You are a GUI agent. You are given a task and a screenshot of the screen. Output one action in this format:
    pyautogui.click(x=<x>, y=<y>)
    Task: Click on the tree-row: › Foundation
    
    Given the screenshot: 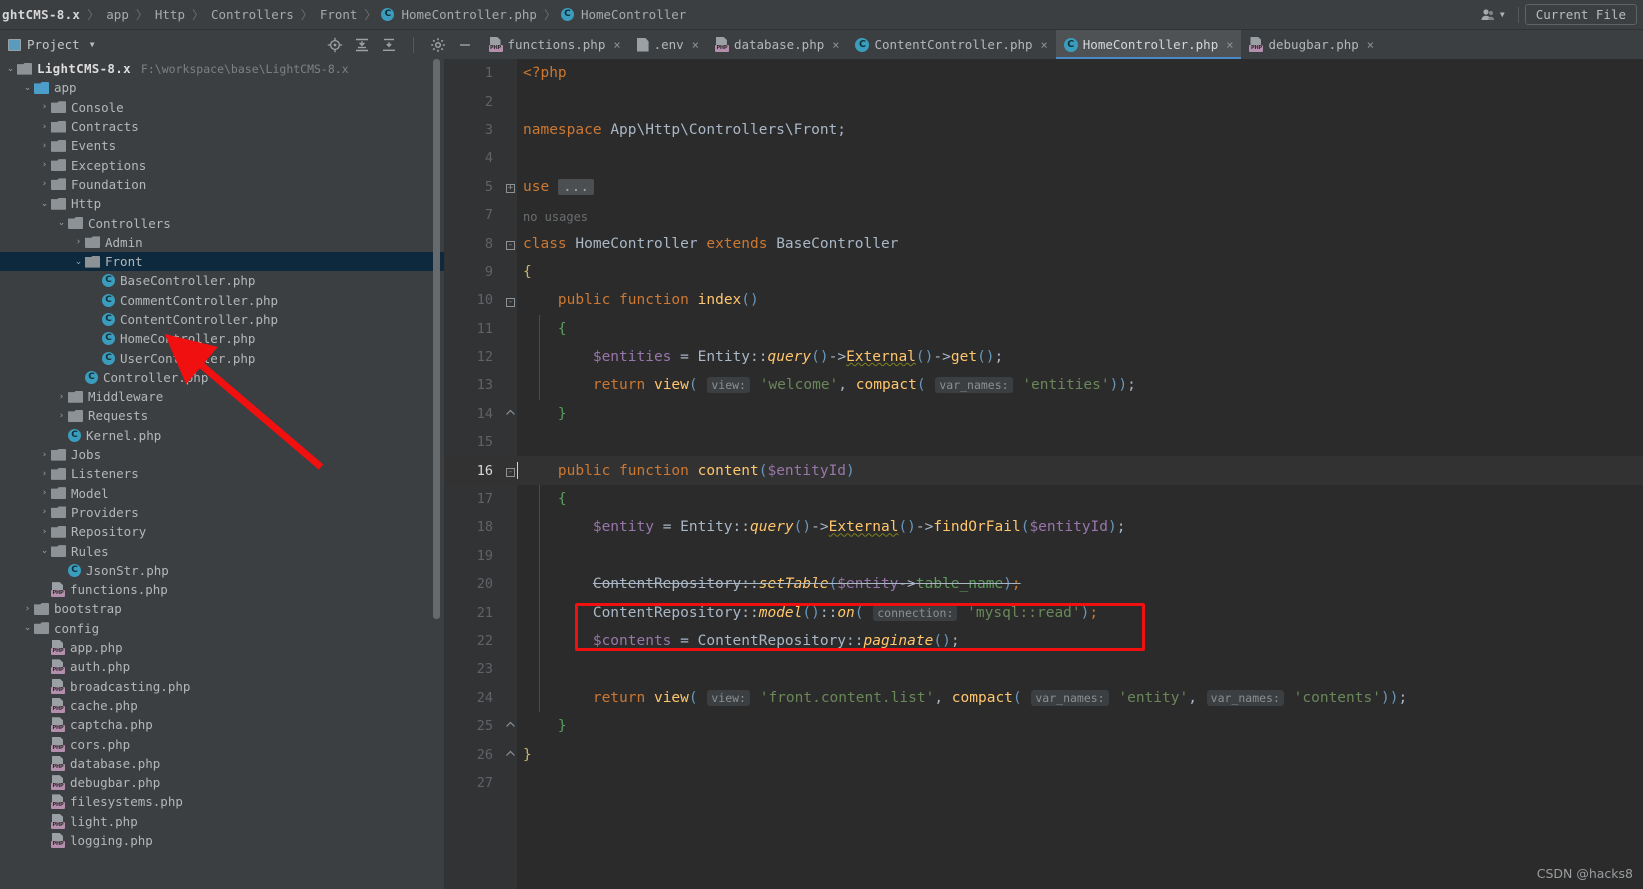 What is the action you would take?
    pyautogui.click(x=222, y=184)
    